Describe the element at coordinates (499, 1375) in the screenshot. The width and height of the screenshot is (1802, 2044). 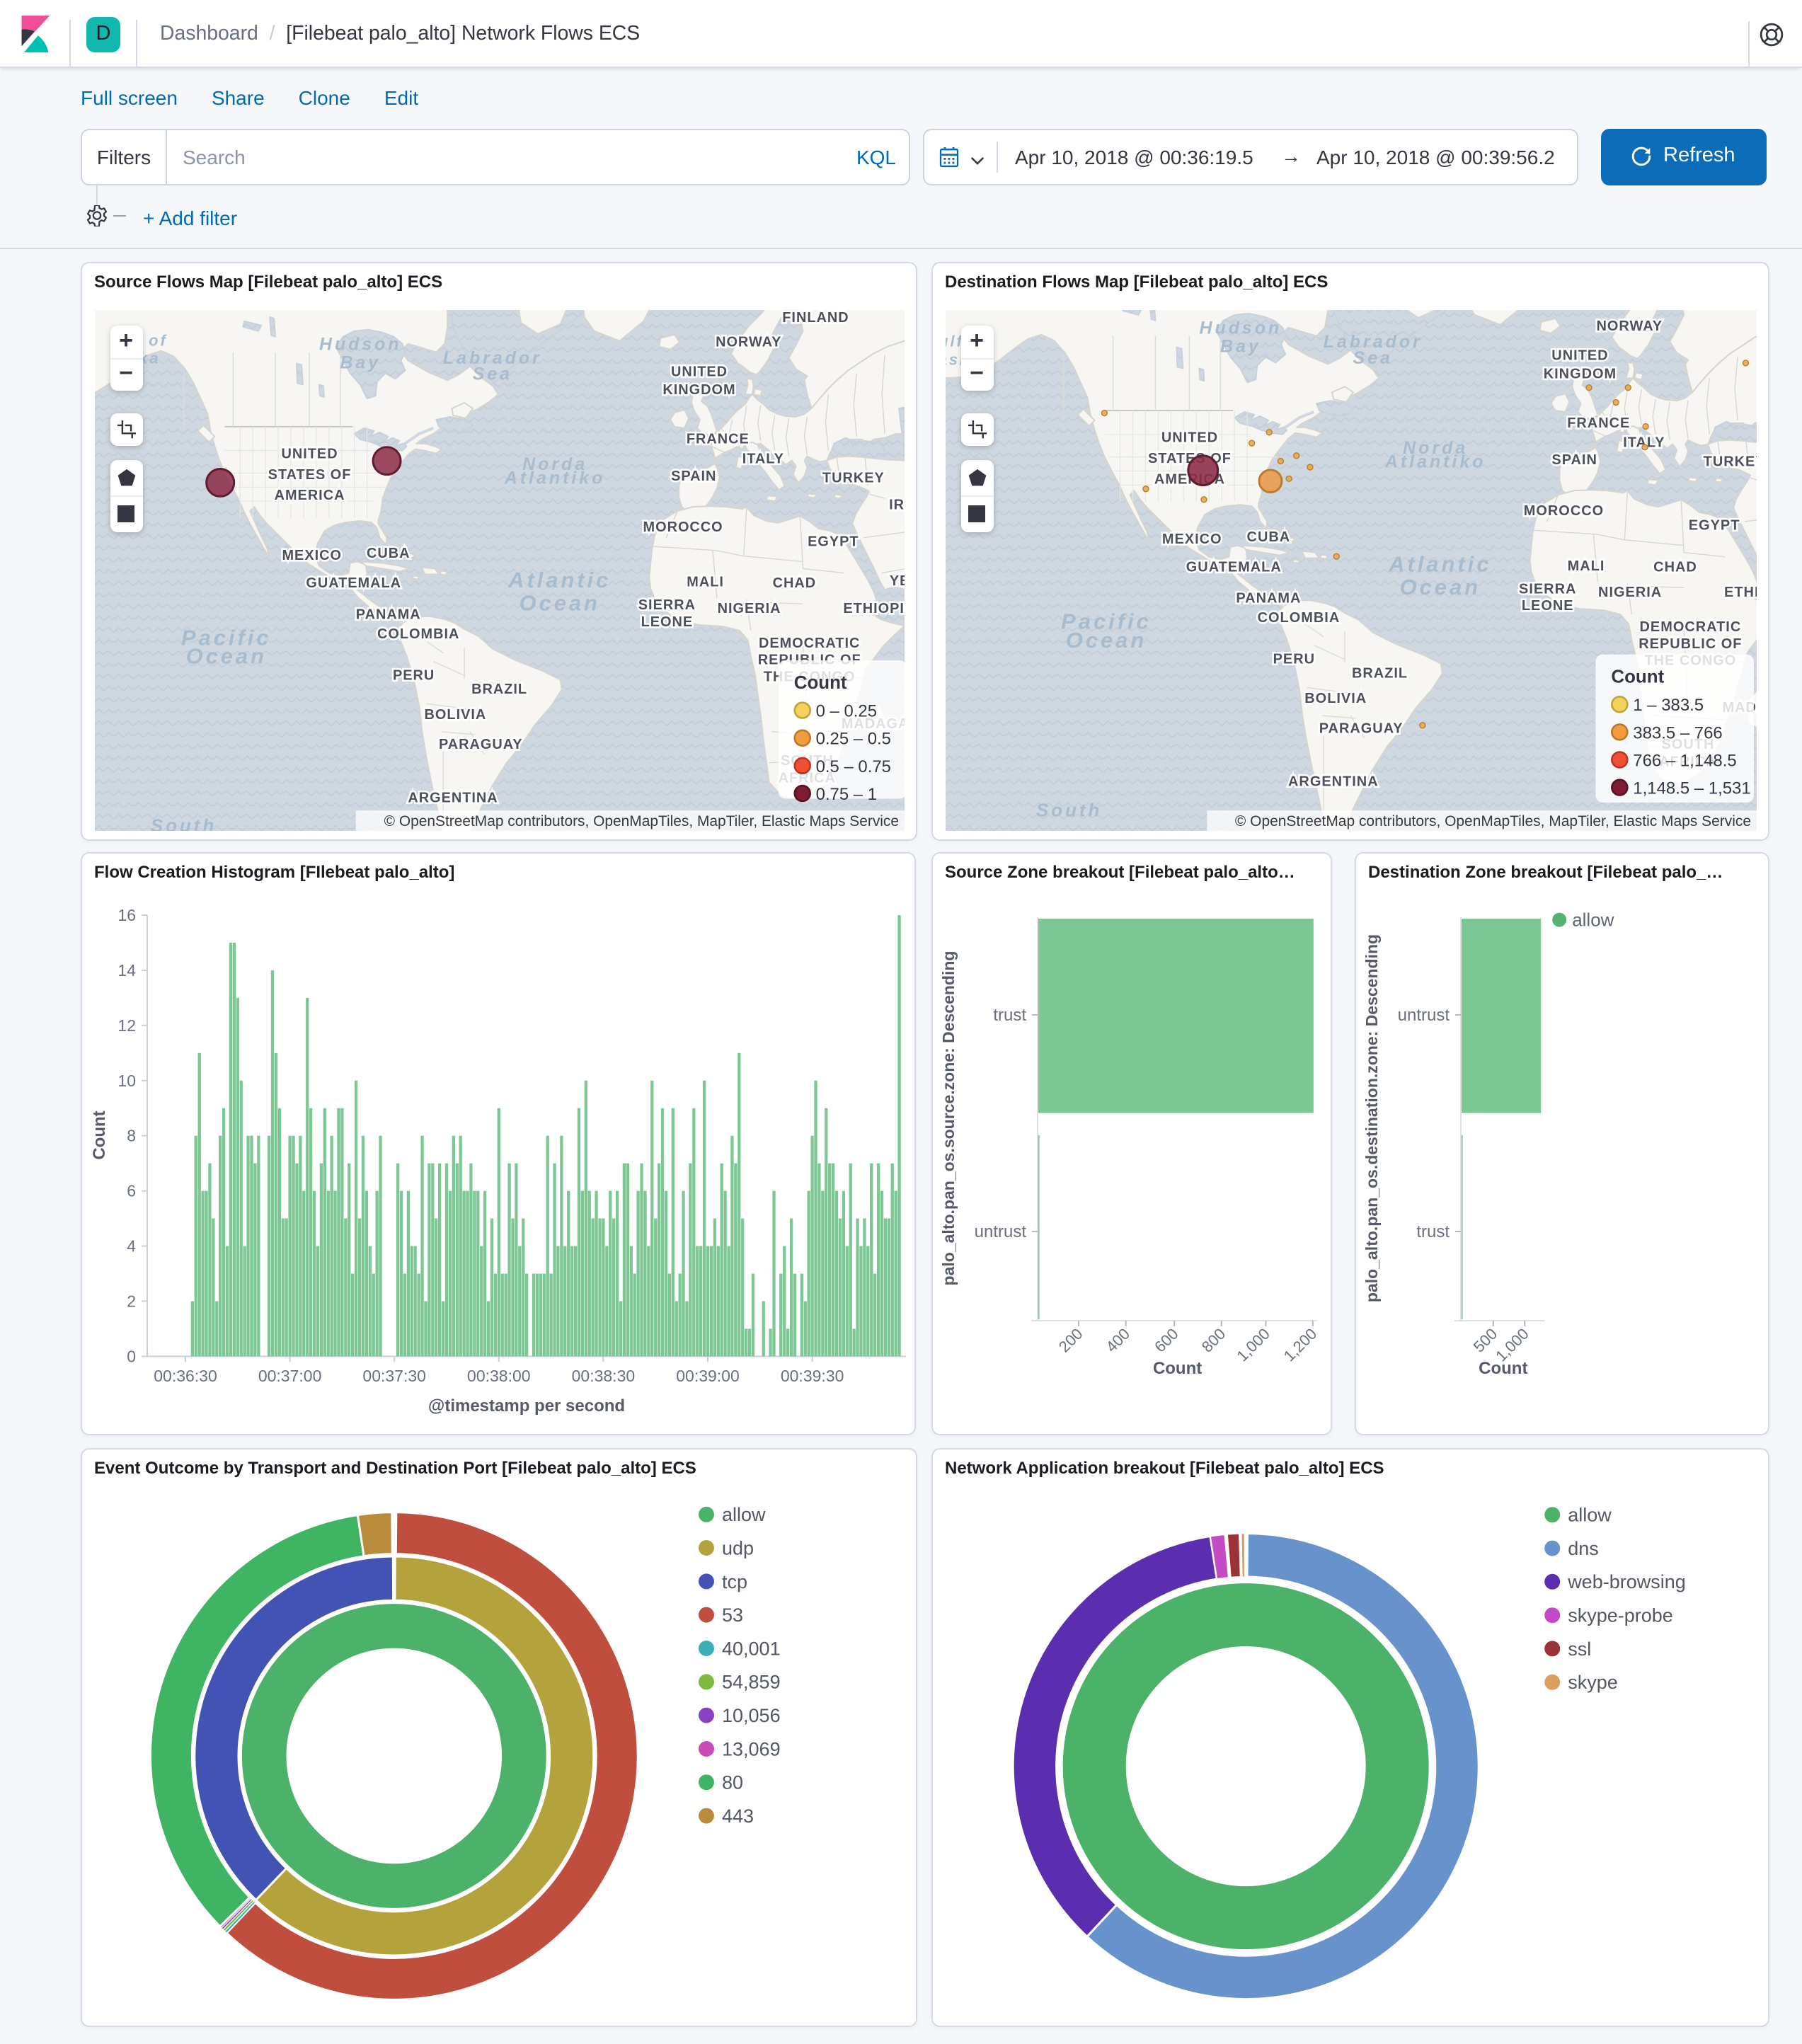
I see `svg-text: 00:38:00` at that location.